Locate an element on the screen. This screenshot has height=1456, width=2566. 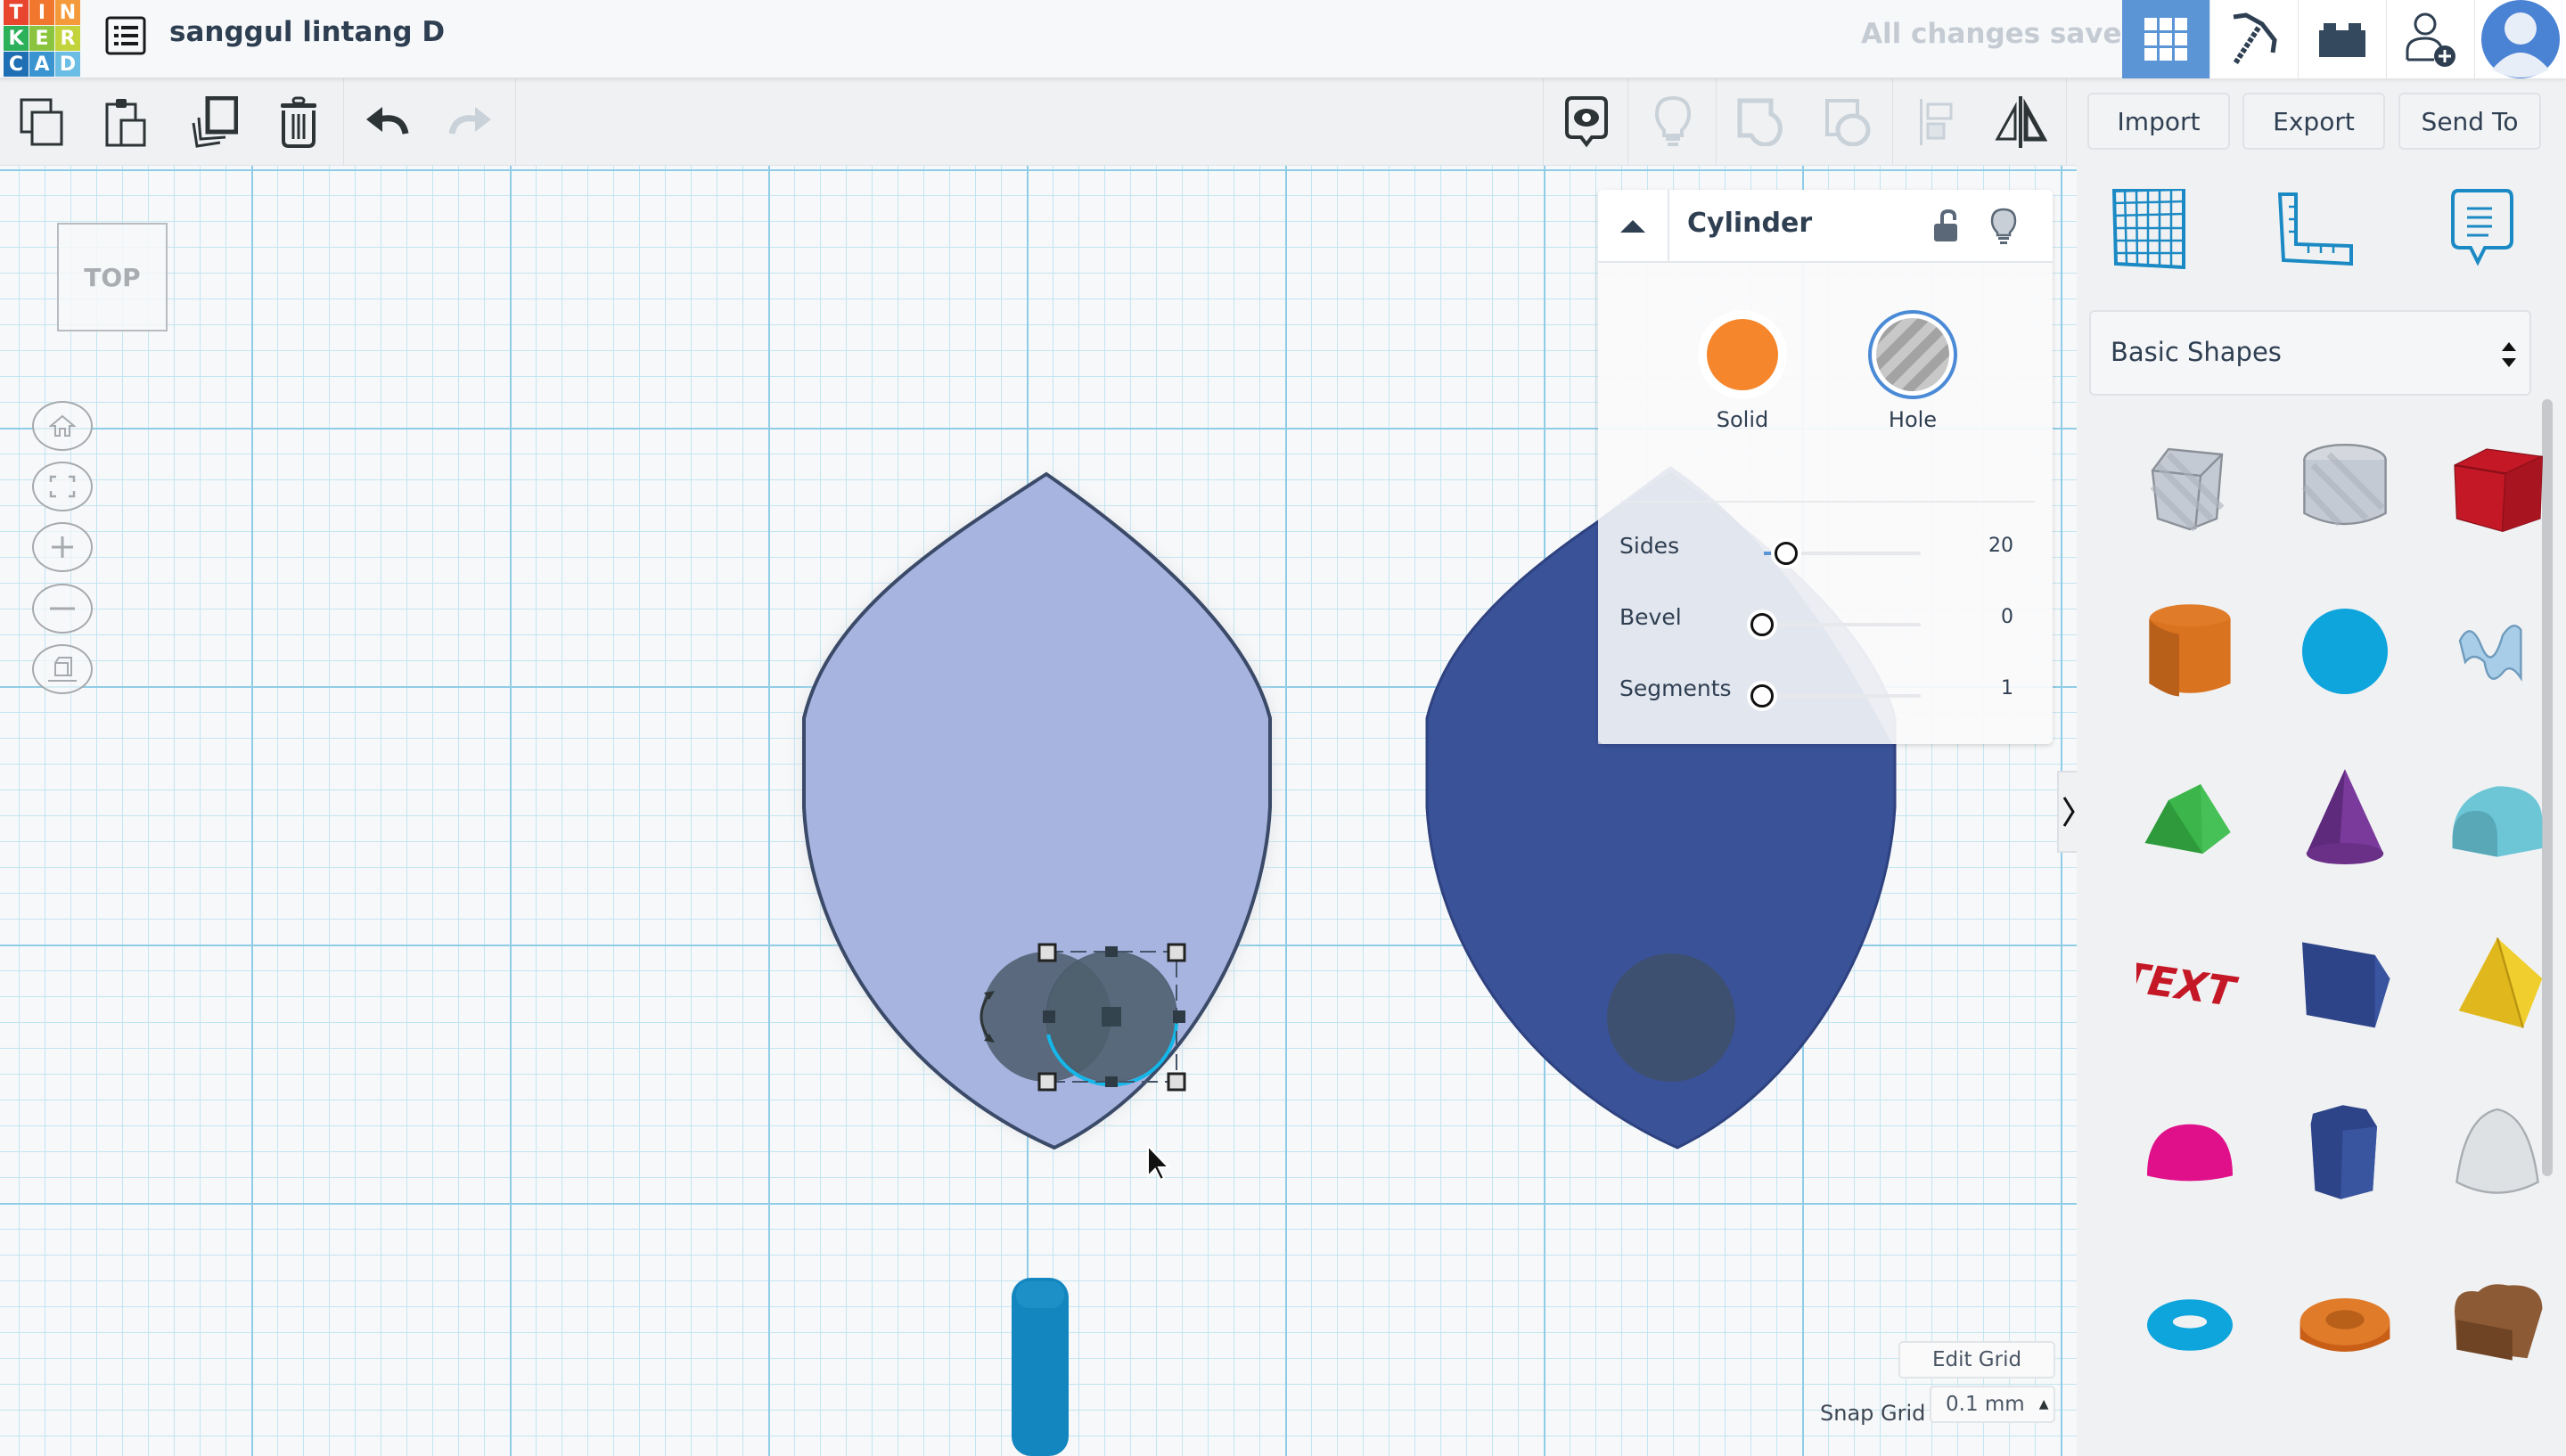
shape-sphere is located at coordinates (2345, 651).